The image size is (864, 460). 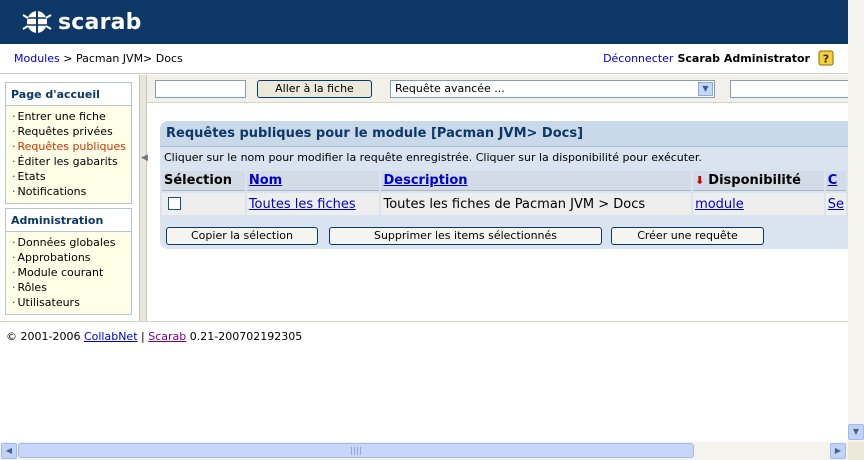 I want to click on copy-selection-button: Copier la sélection, so click(x=242, y=236).